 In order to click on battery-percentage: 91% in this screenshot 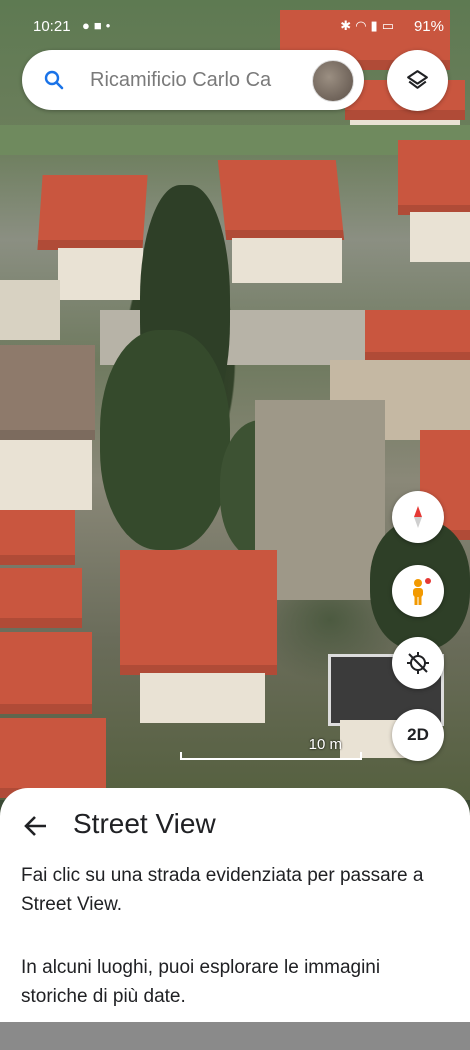, I will do `click(428, 26)`.